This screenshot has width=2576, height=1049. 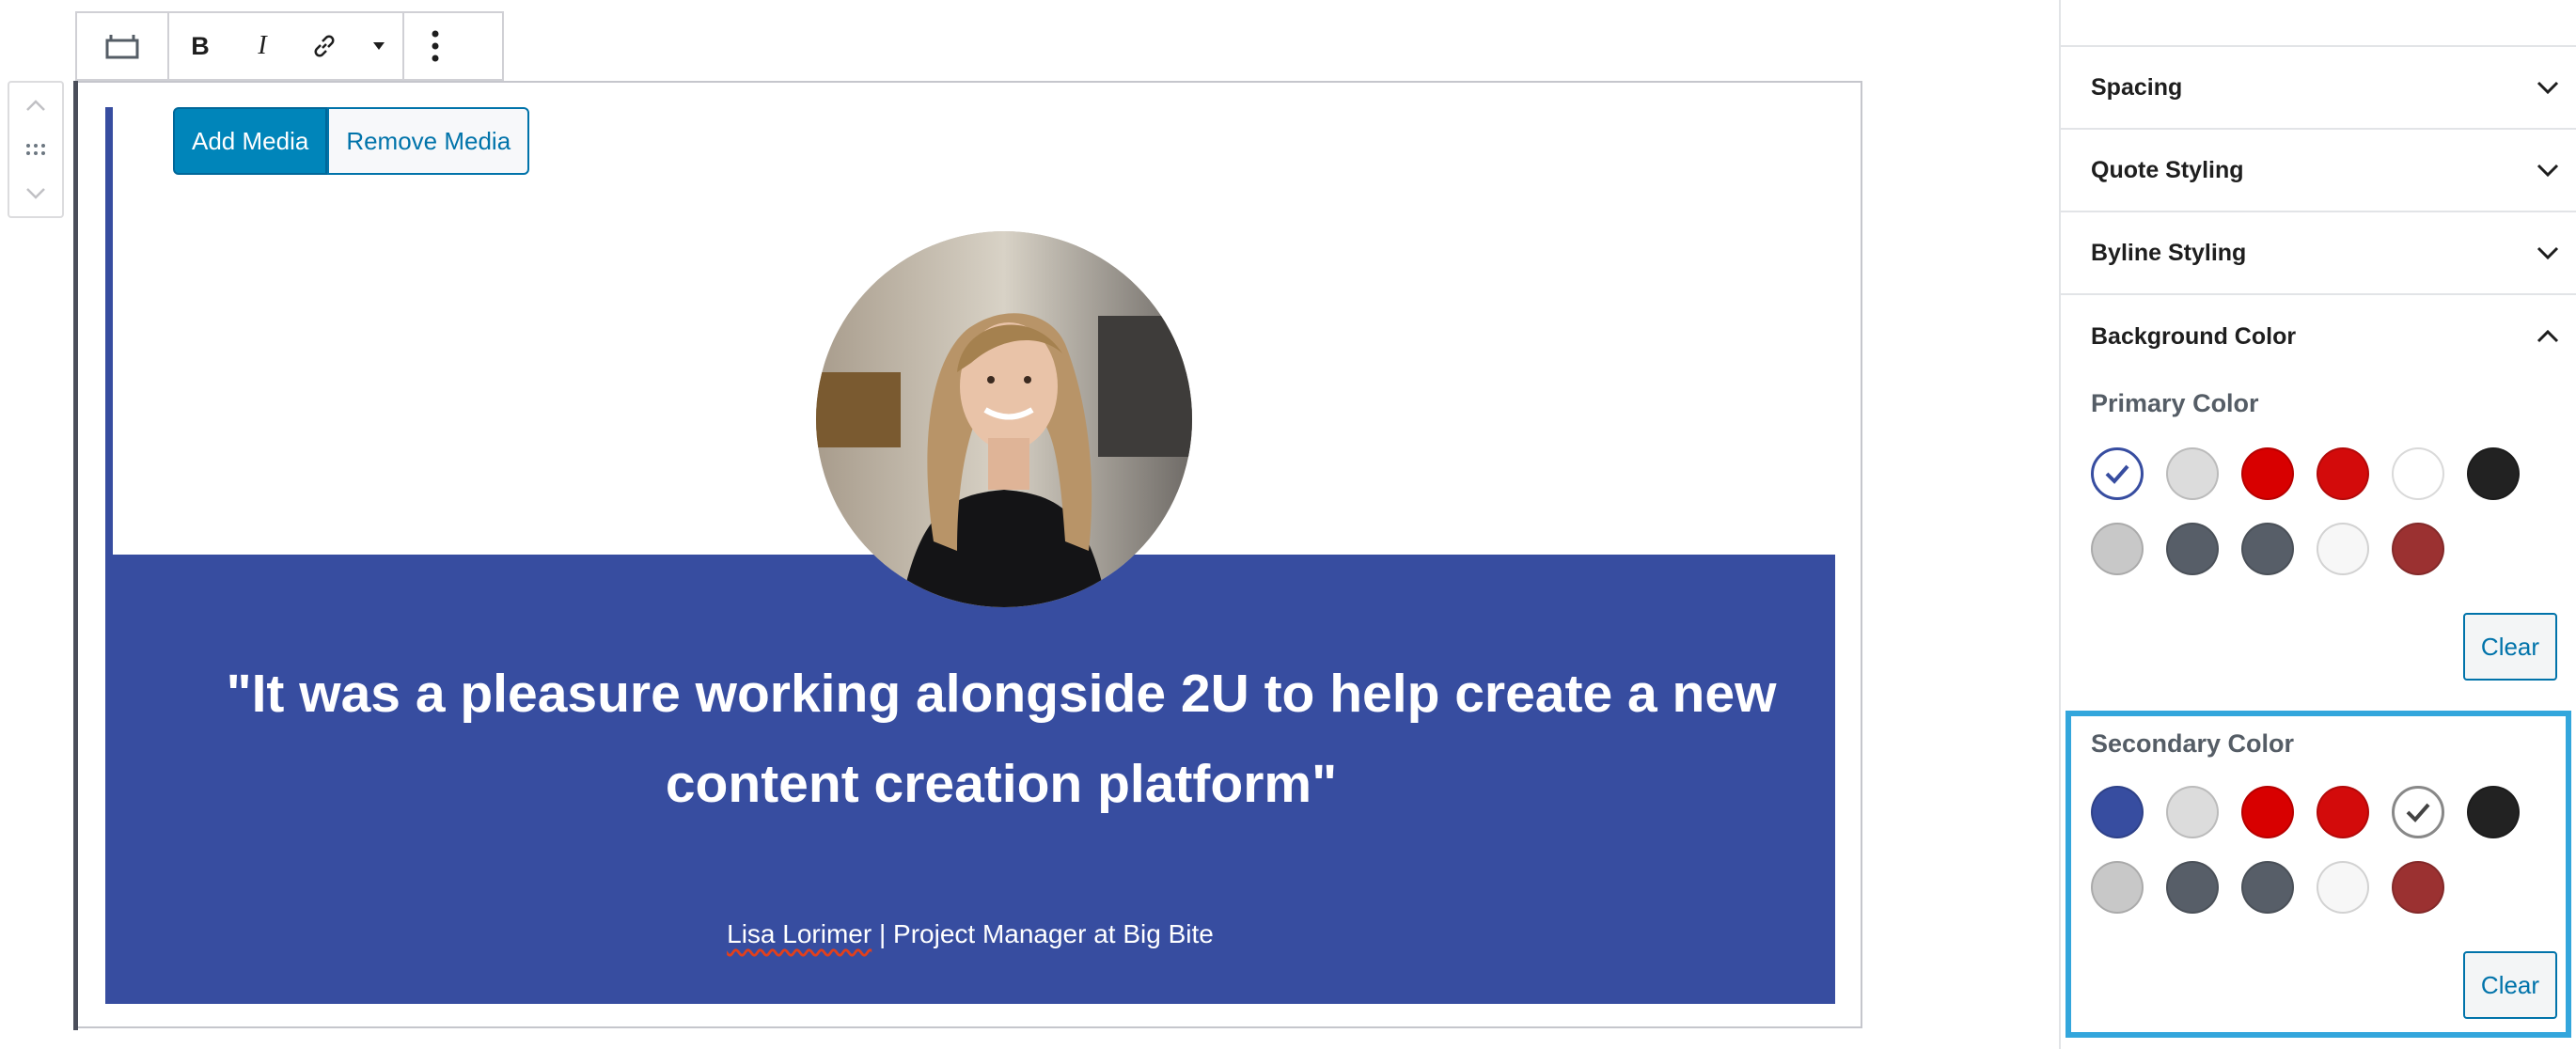 What do you see at coordinates (109, 332) in the screenshot?
I see `quote-accent-bar` at bounding box center [109, 332].